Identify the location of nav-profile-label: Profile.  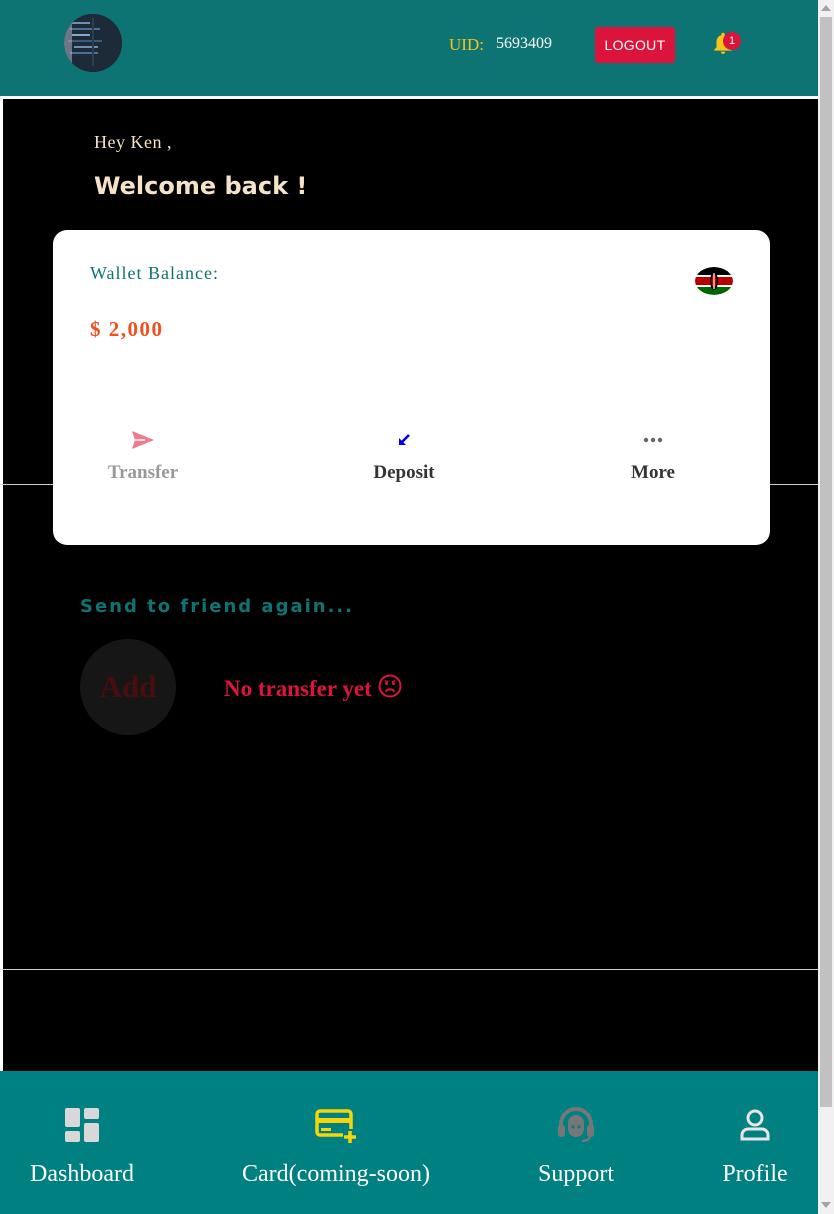
(755, 1174).